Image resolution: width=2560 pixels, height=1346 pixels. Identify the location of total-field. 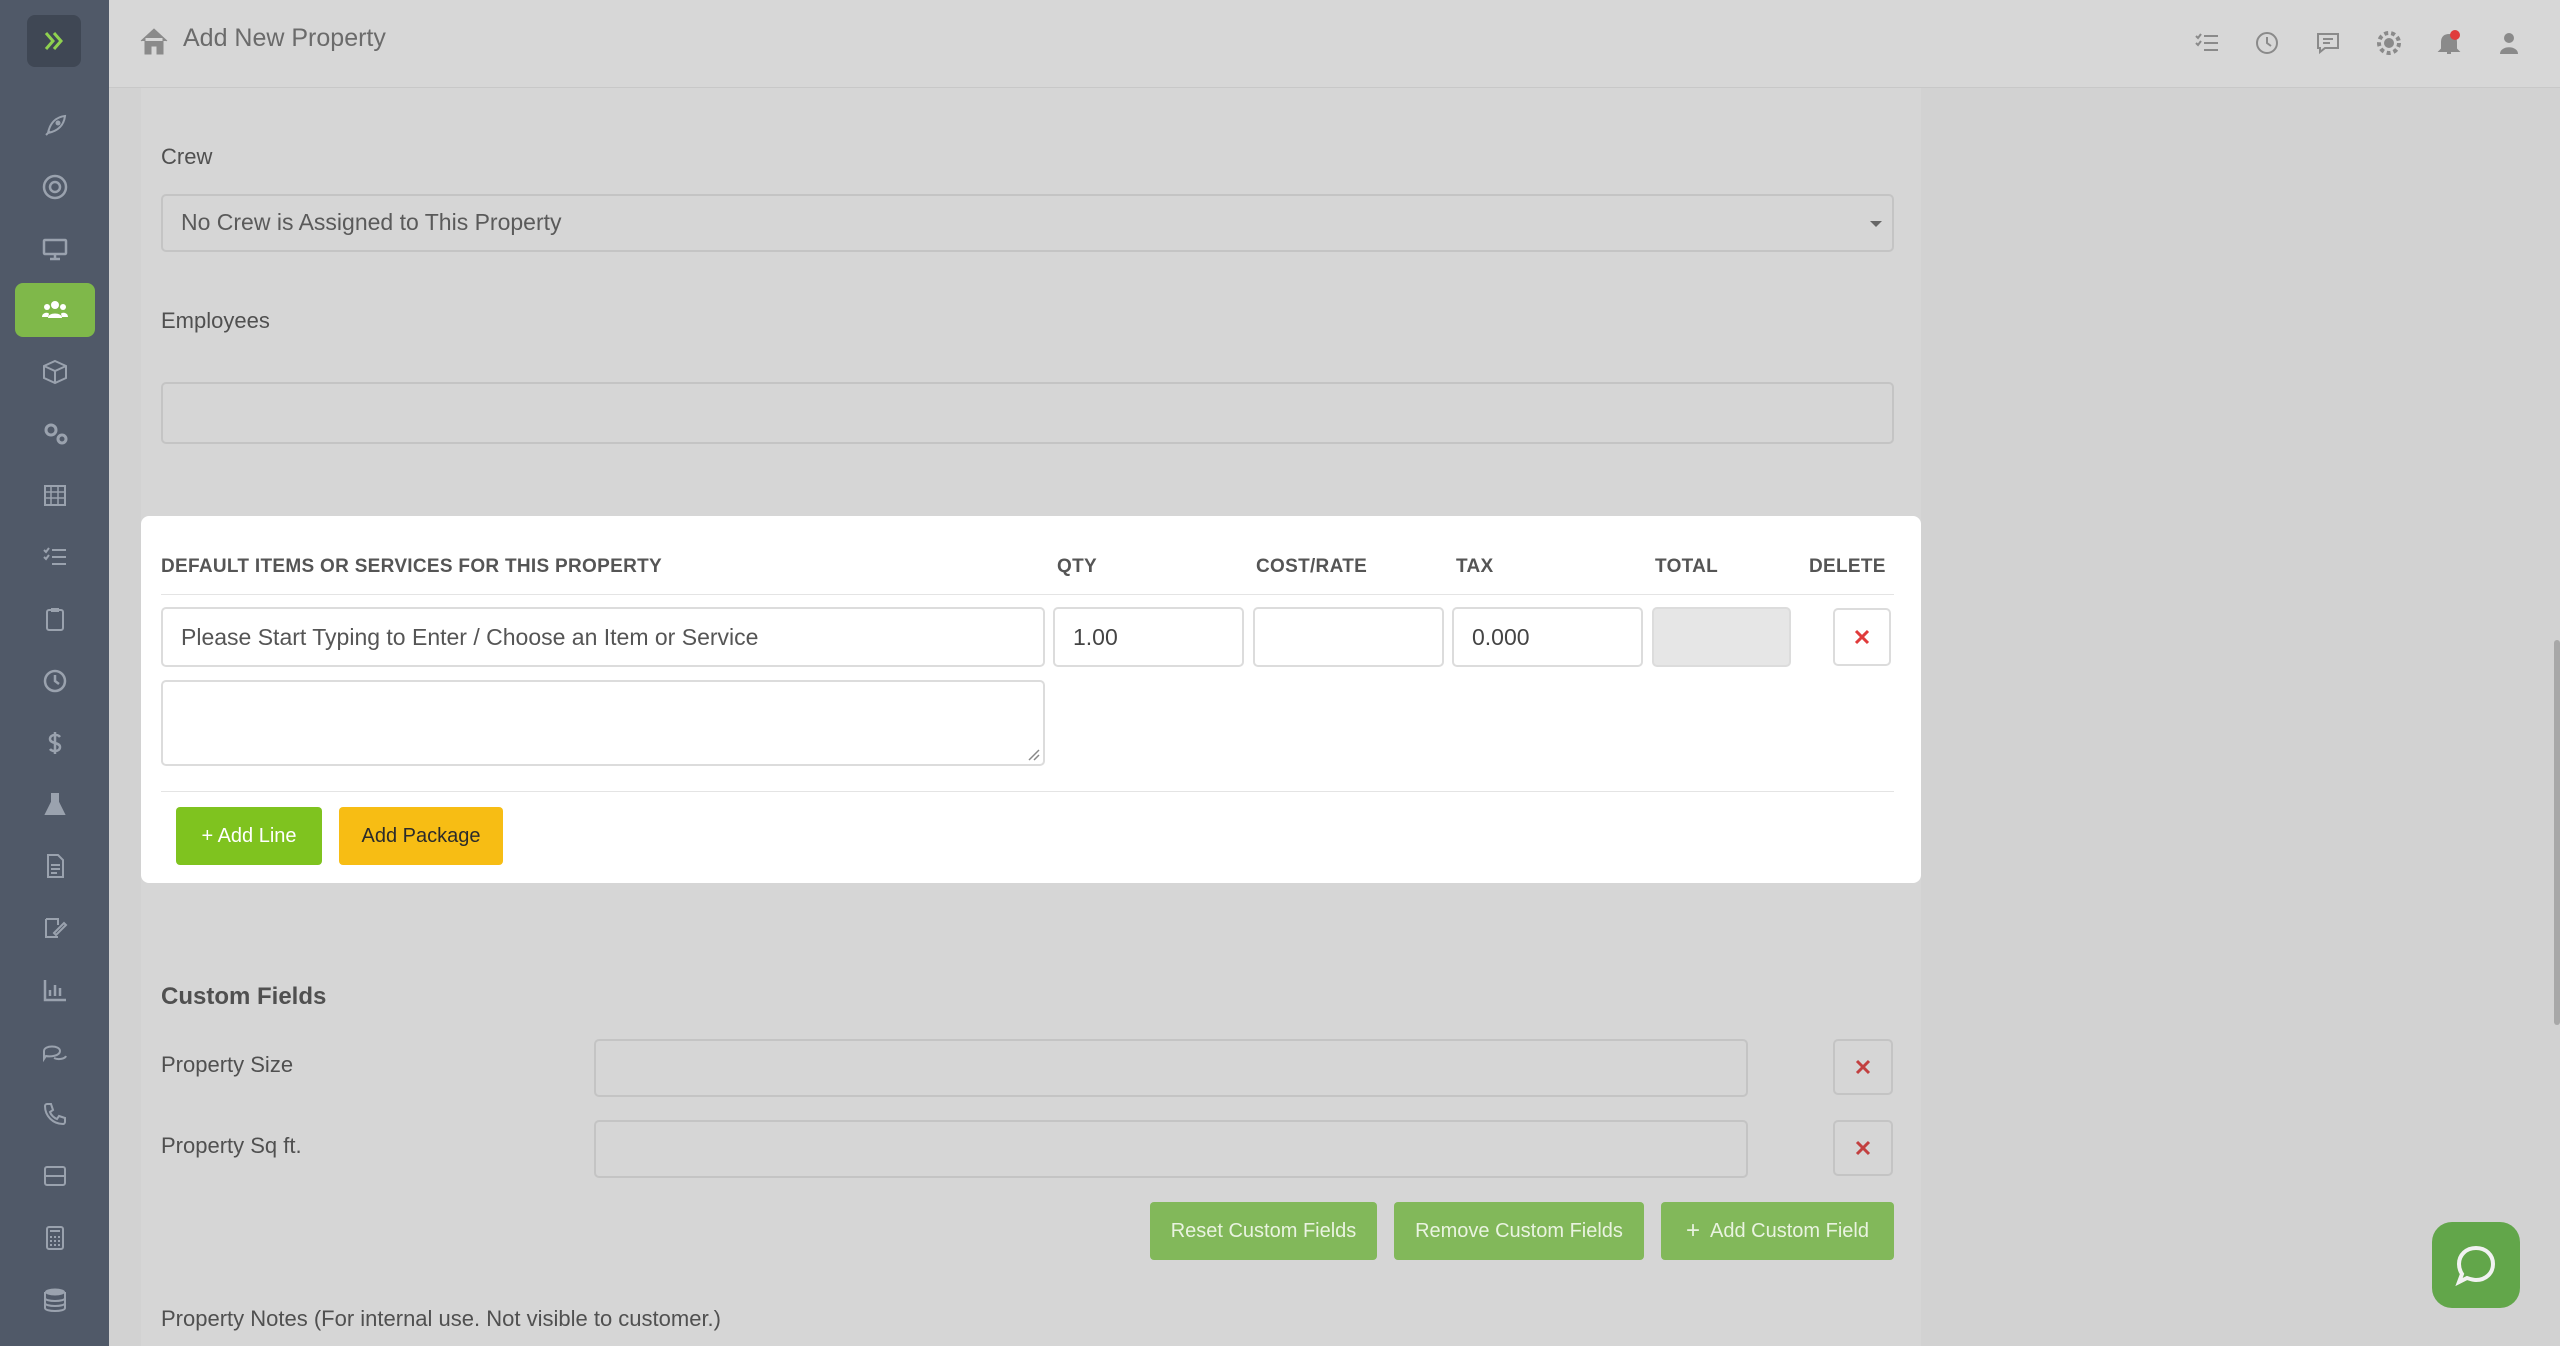
(1721, 637).